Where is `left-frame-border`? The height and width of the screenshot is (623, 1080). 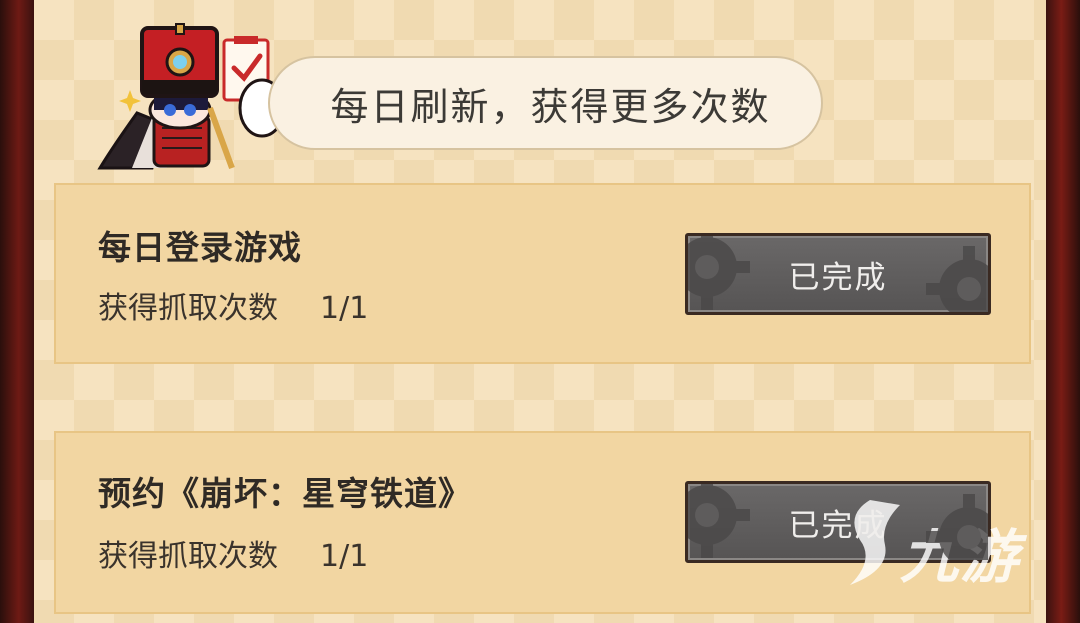
left-frame-border is located at coordinates (17, 311).